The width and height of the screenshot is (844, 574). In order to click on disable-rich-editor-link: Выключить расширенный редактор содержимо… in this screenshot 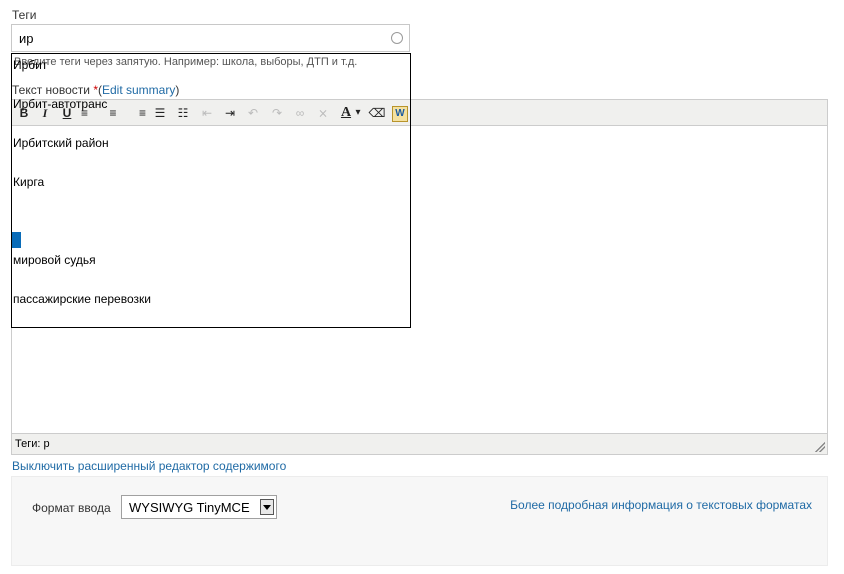, I will do `click(149, 466)`.